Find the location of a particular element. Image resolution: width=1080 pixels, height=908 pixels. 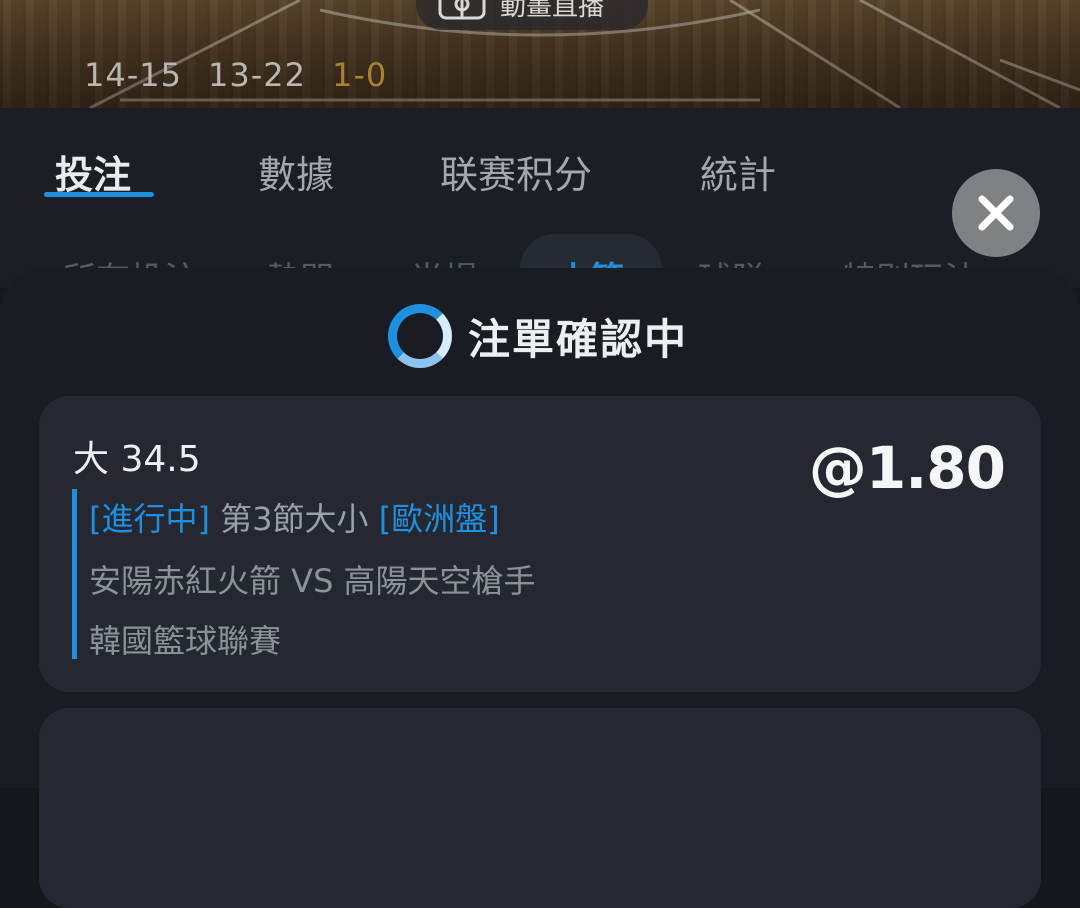

current-quarter-score: 1-0 is located at coordinates (359, 75).